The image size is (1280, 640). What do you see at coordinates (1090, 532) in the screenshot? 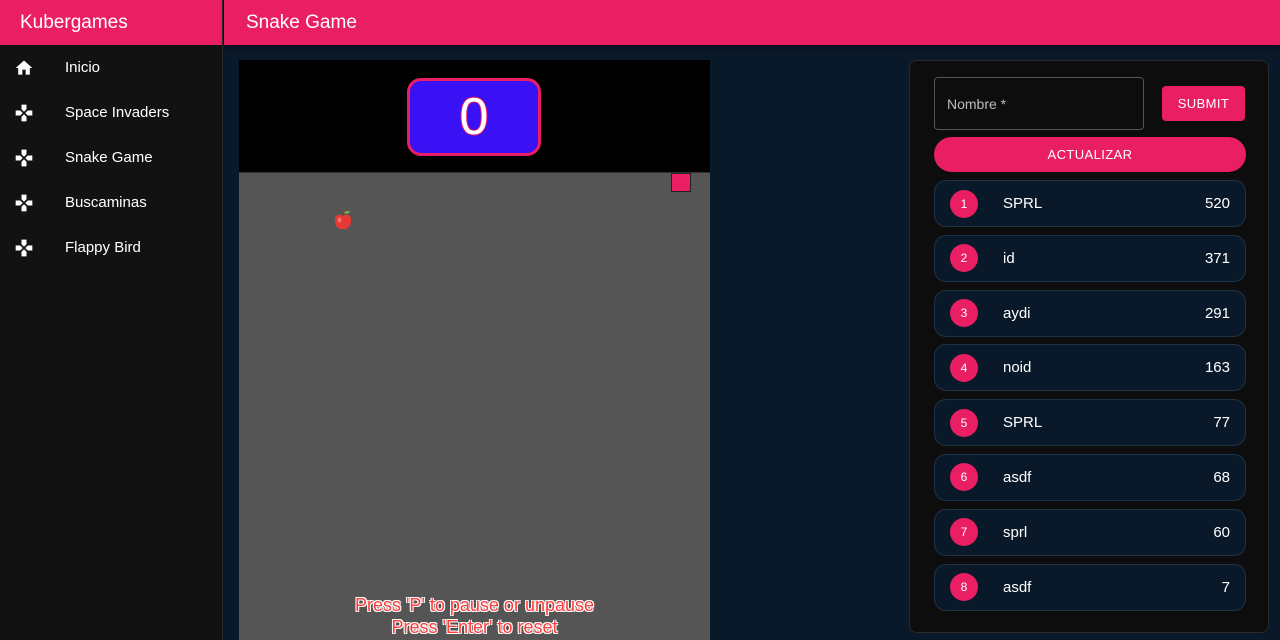
I see `list-item: 7 sprl 60` at bounding box center [1090, 532].